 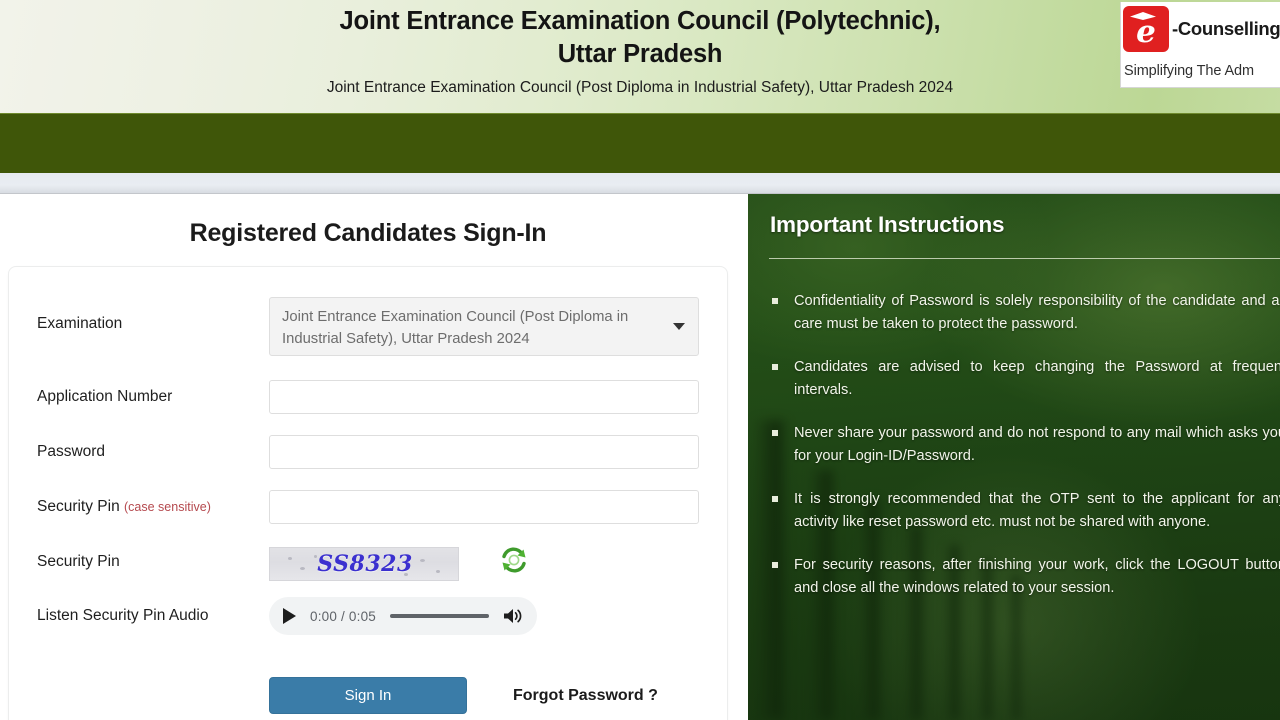 I want to click on chevron-down-icon, so click(x=679, y=326).